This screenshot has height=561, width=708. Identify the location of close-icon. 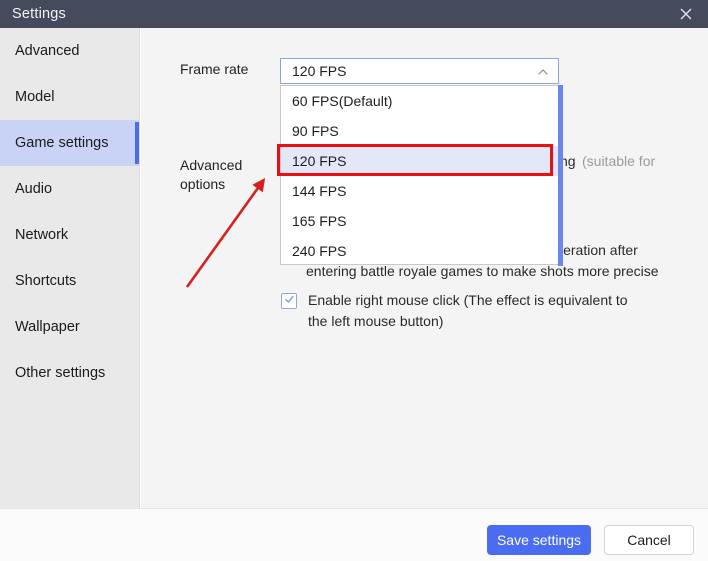
(686, 14).